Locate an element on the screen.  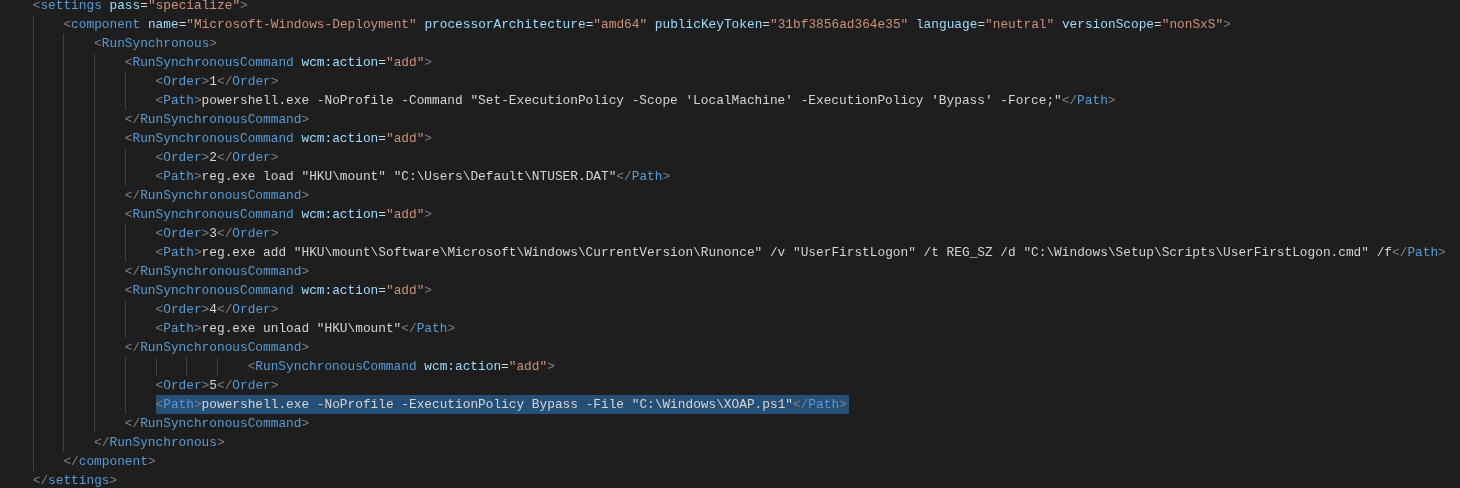
code-line: <Path>reg.exe load "HKU\mount" "C:\Users\Default\NTUSER.DAT"</Path> is located at coordinates (413, 177).